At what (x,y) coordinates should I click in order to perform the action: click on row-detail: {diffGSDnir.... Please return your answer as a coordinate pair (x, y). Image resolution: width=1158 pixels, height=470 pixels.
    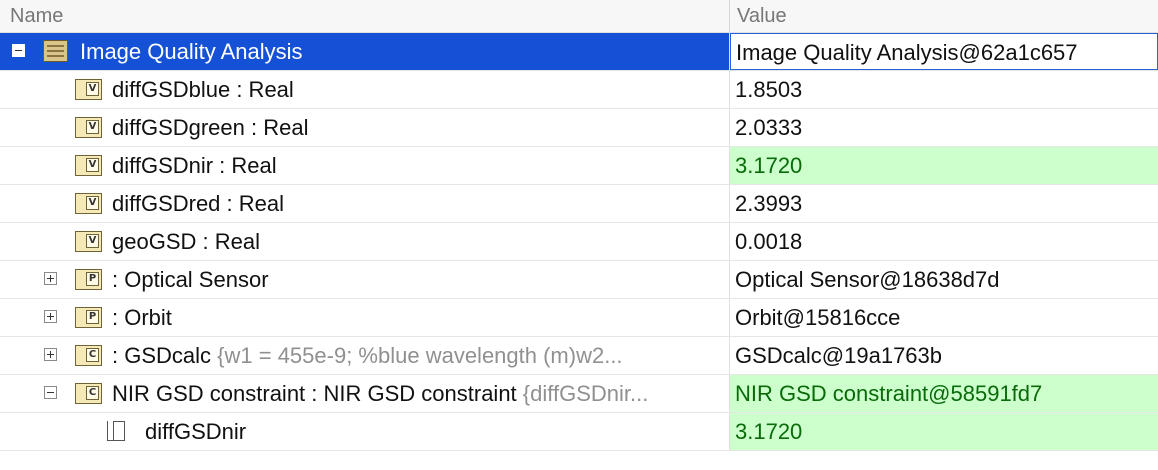
    Looking at the image, I should click on (585, 393).